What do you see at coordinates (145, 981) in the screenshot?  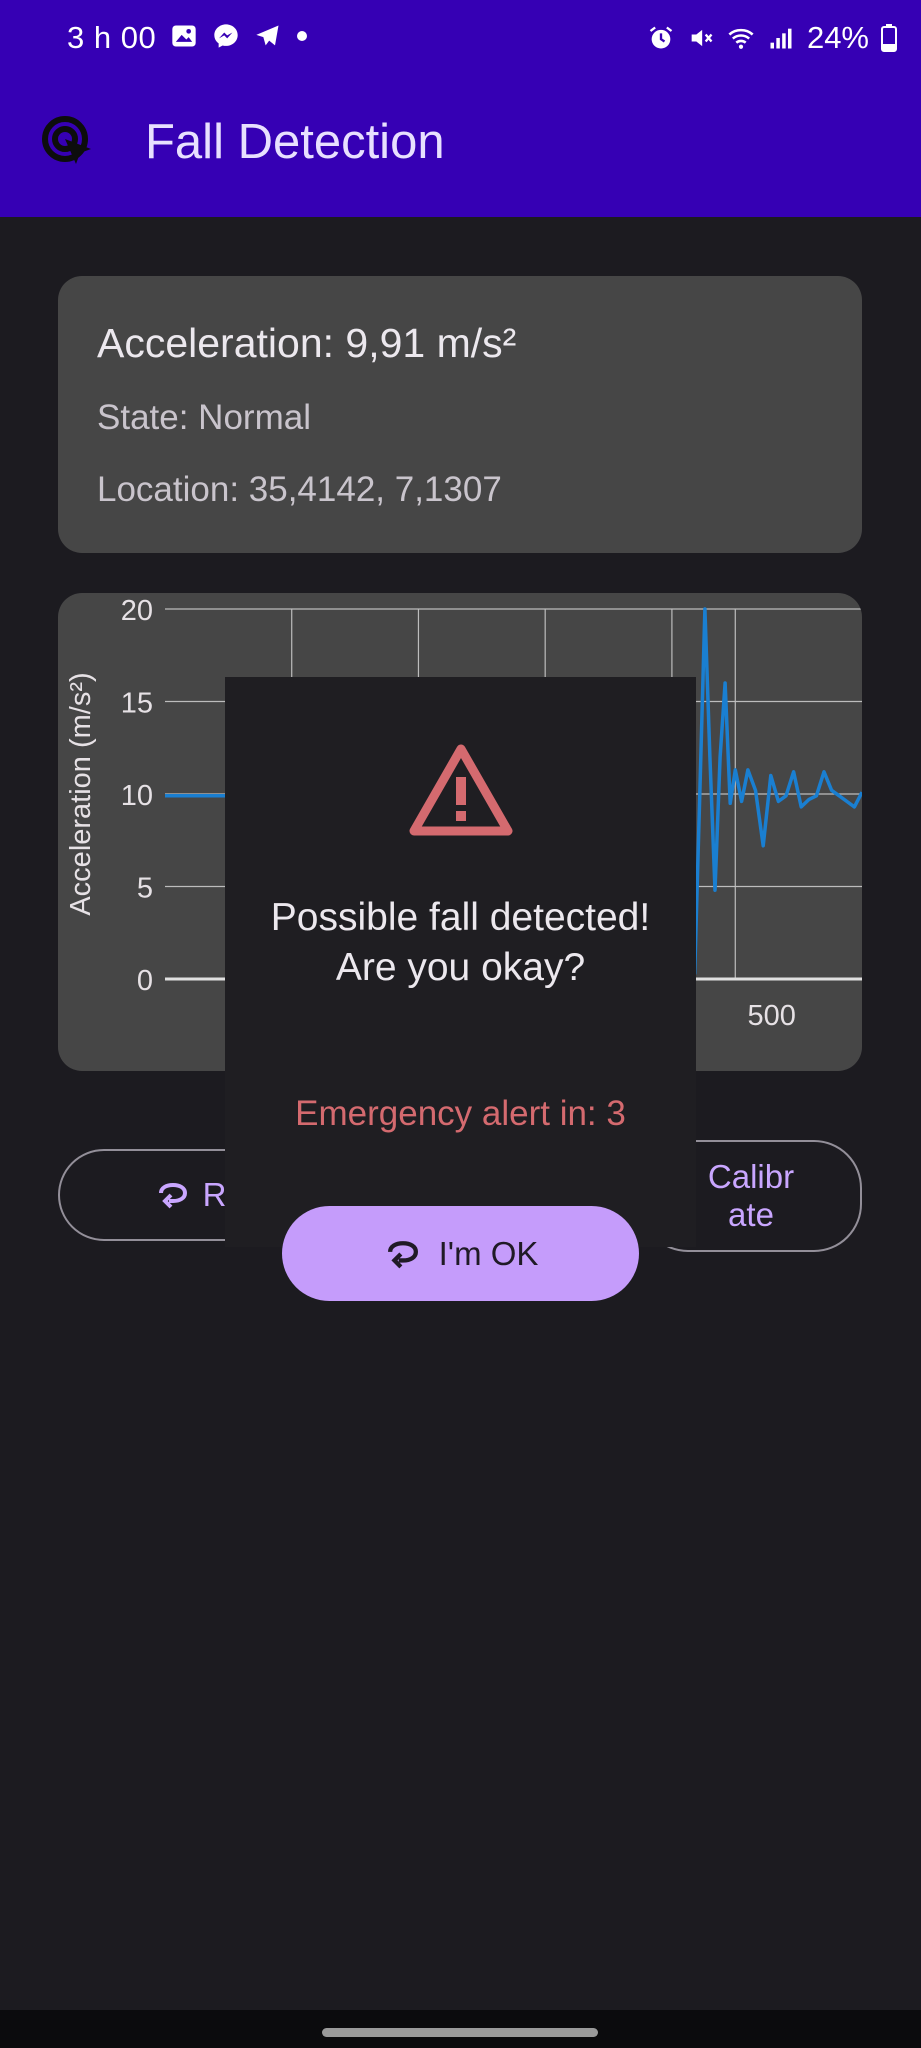 I see `y-tick-label: 0` at bounding box center [145, 981].